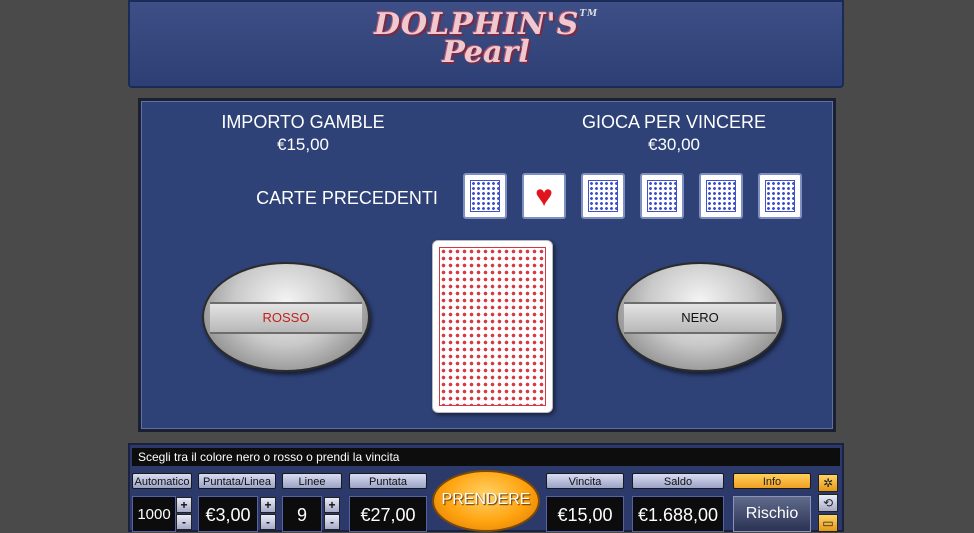 The height and width of the screenshot is (533, 974). What do you see at coordinates (184, 505) in the screenshot?
I see `autoplay-plus-button: +` at bounding box center [184, 505].